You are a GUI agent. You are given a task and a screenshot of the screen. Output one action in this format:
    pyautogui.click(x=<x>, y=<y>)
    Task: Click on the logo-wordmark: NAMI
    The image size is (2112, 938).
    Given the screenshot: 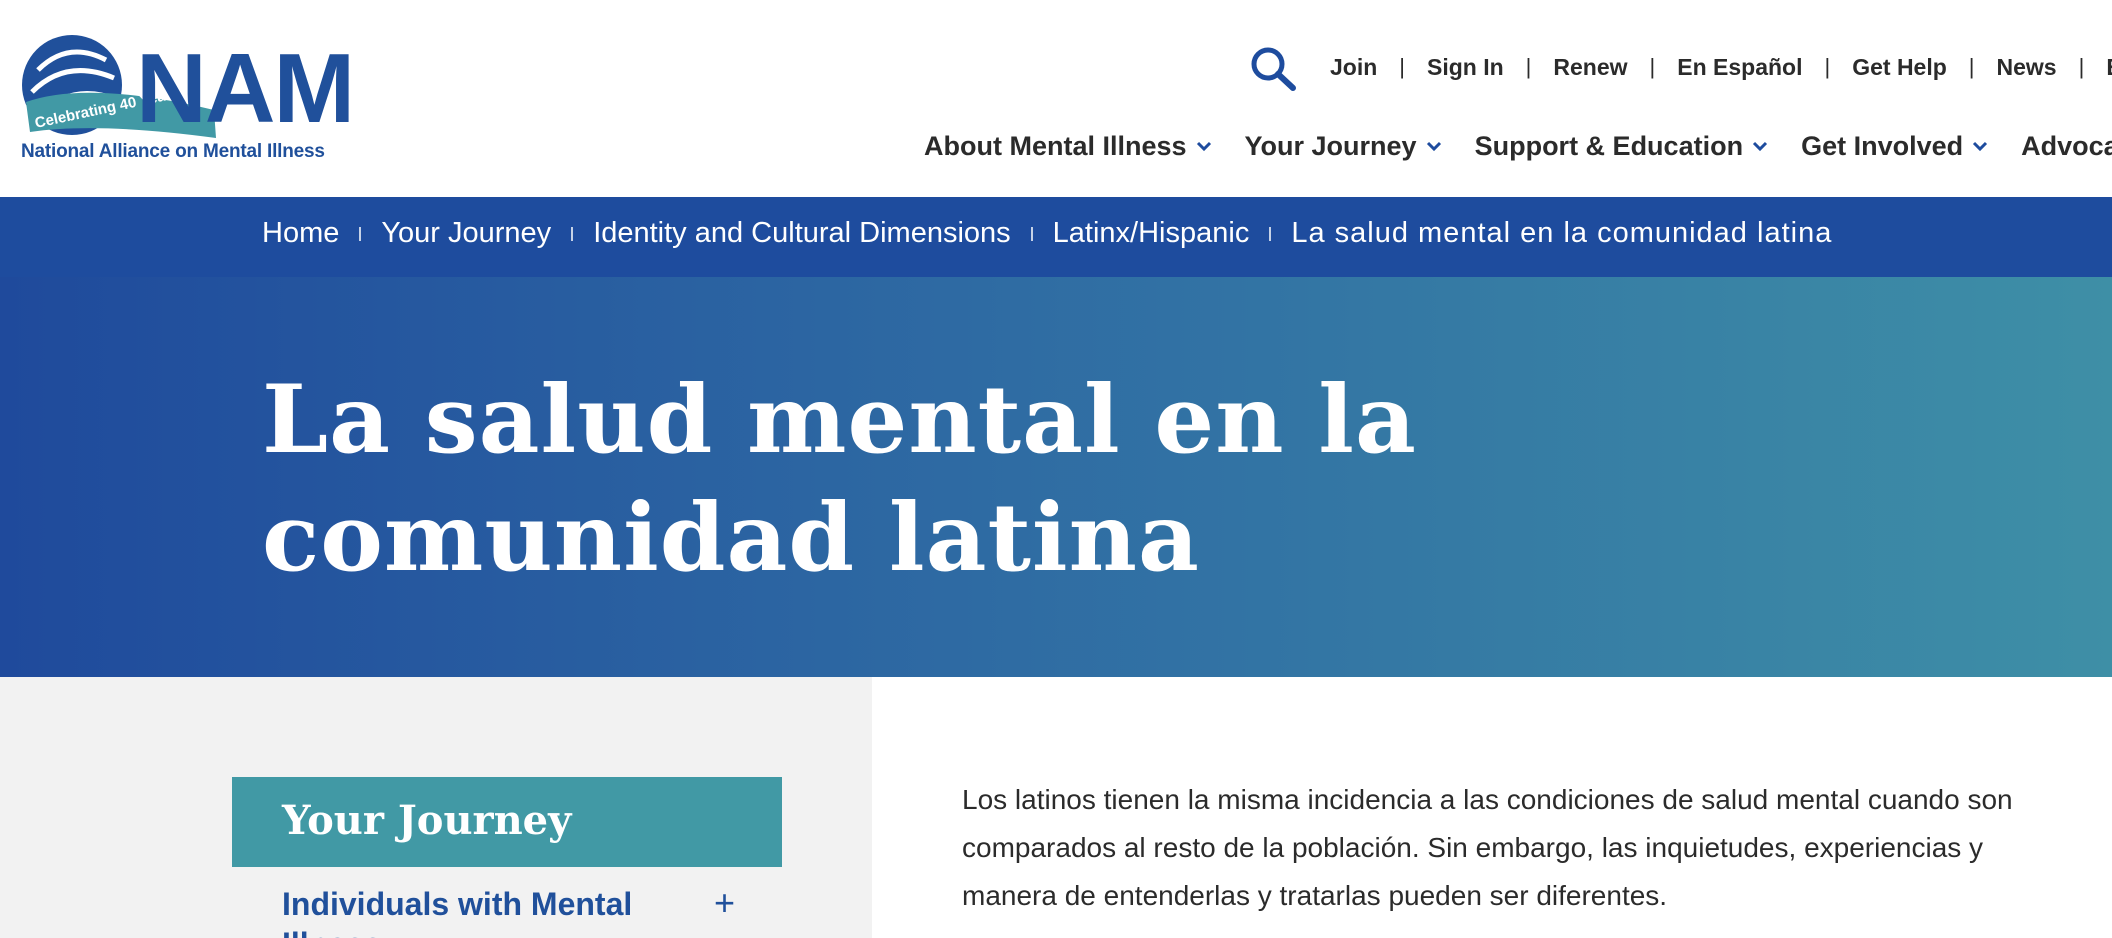 What is the action you would take?
    pyautogui.click(x=247, y=88)
    